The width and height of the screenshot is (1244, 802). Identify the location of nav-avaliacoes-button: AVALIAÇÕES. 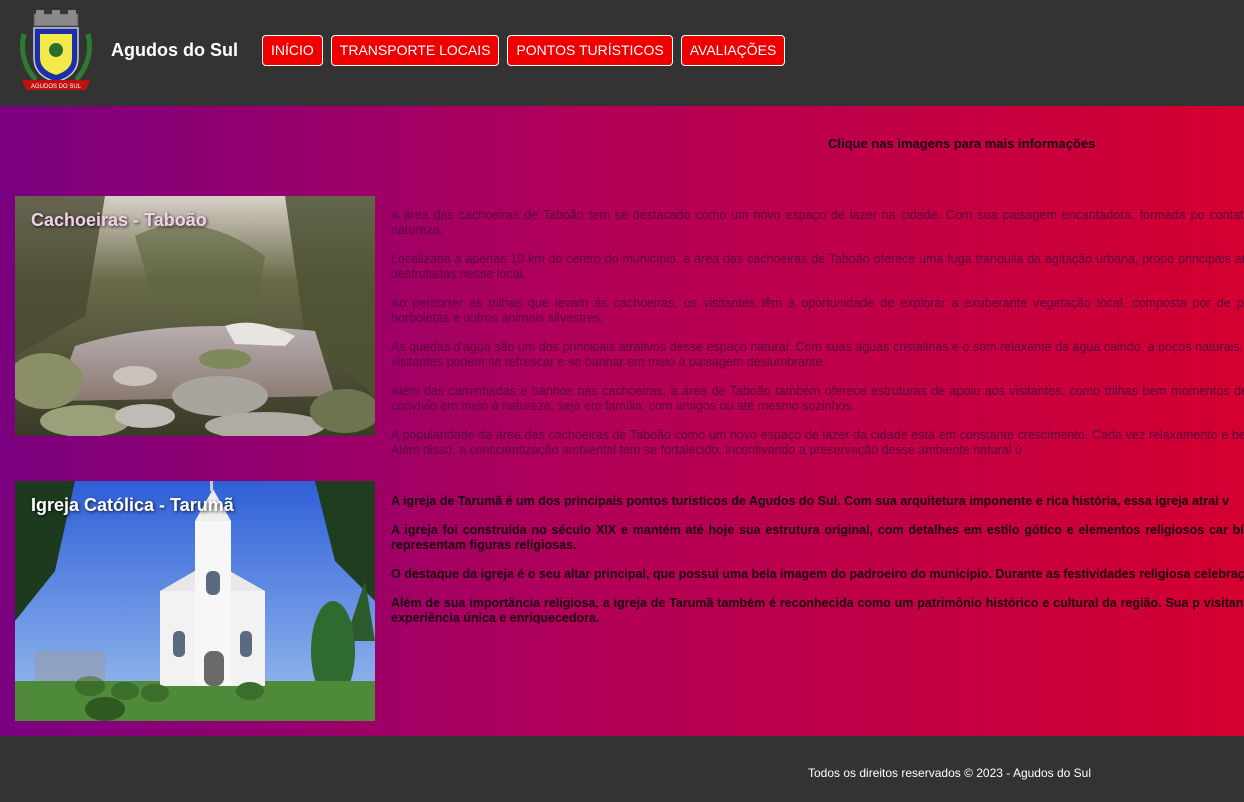
(733, 50).